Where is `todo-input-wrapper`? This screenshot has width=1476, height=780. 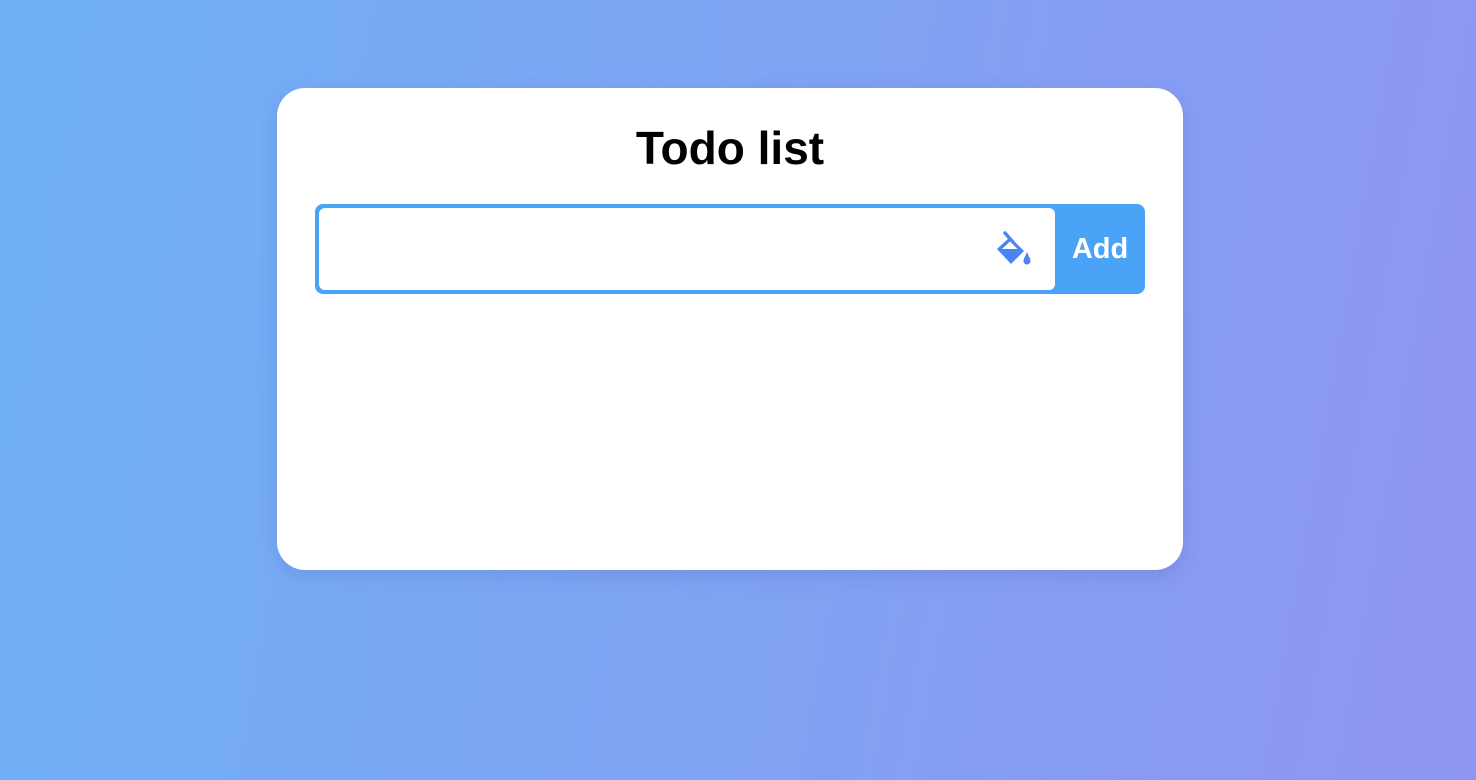 todo-input-wrapper is located at coordinates (687, 249).